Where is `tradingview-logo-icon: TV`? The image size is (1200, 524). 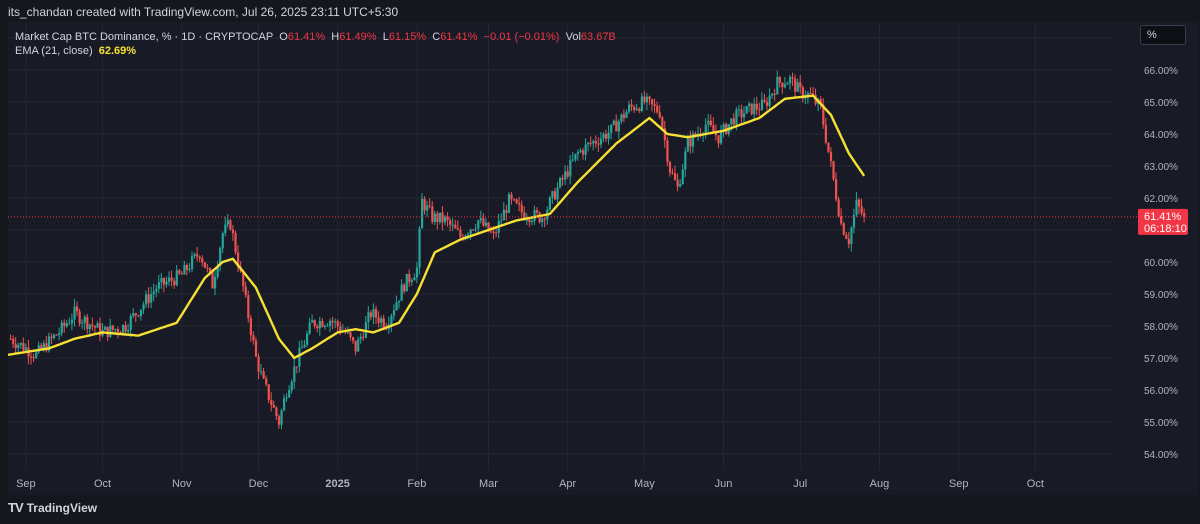 tradingview-logo-icon: TV is located at coordinates (16, 507).